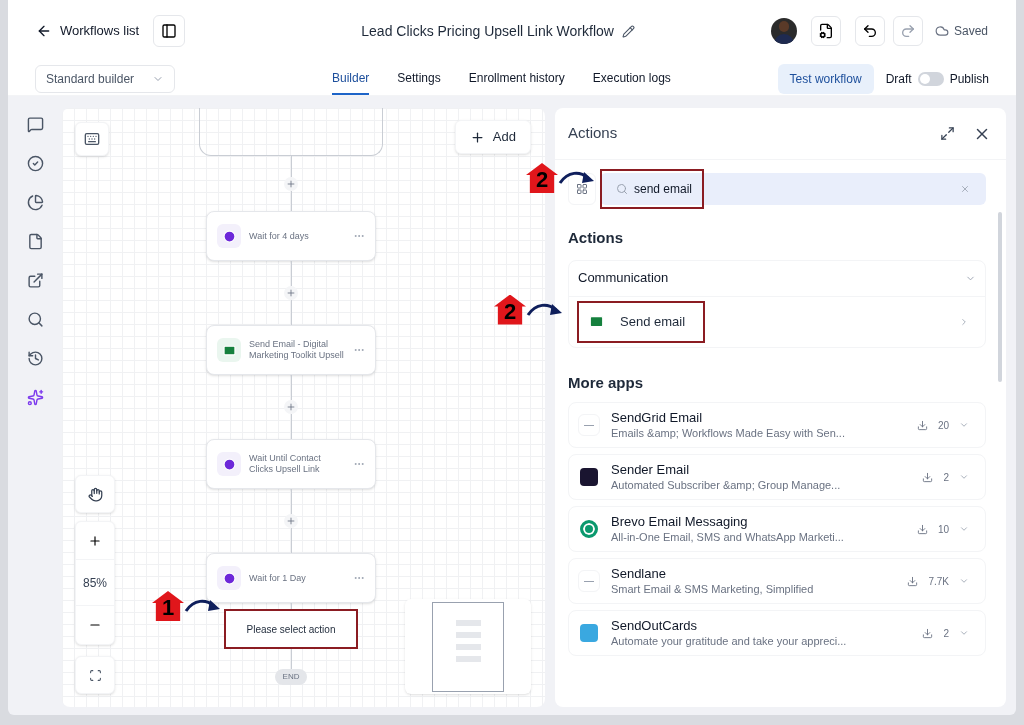 Image resolution: width=1024 pixels, height=725 pixels. I want to click on publish-label: Publish, so click(969, 79).